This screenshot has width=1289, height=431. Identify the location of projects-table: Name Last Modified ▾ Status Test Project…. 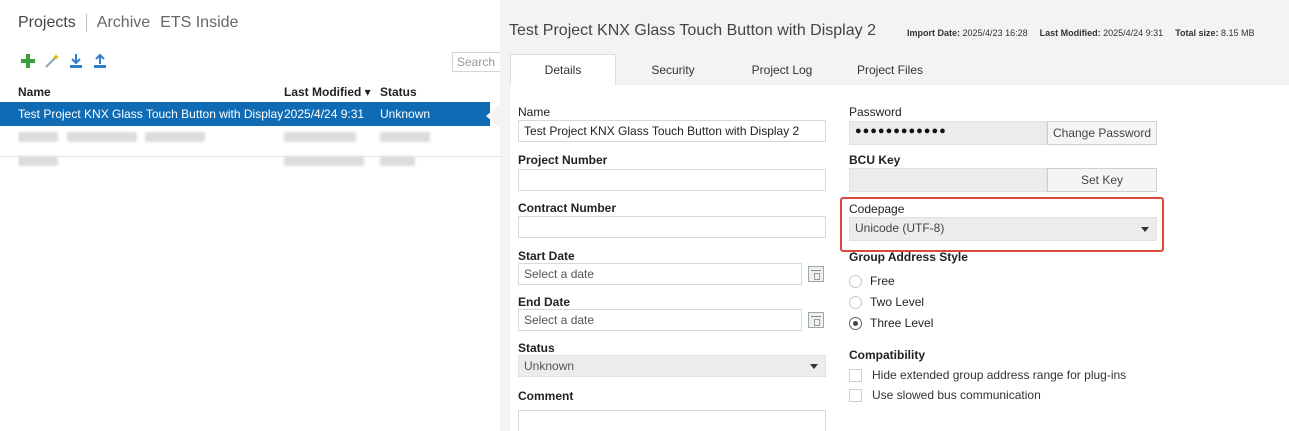
(250, 129).